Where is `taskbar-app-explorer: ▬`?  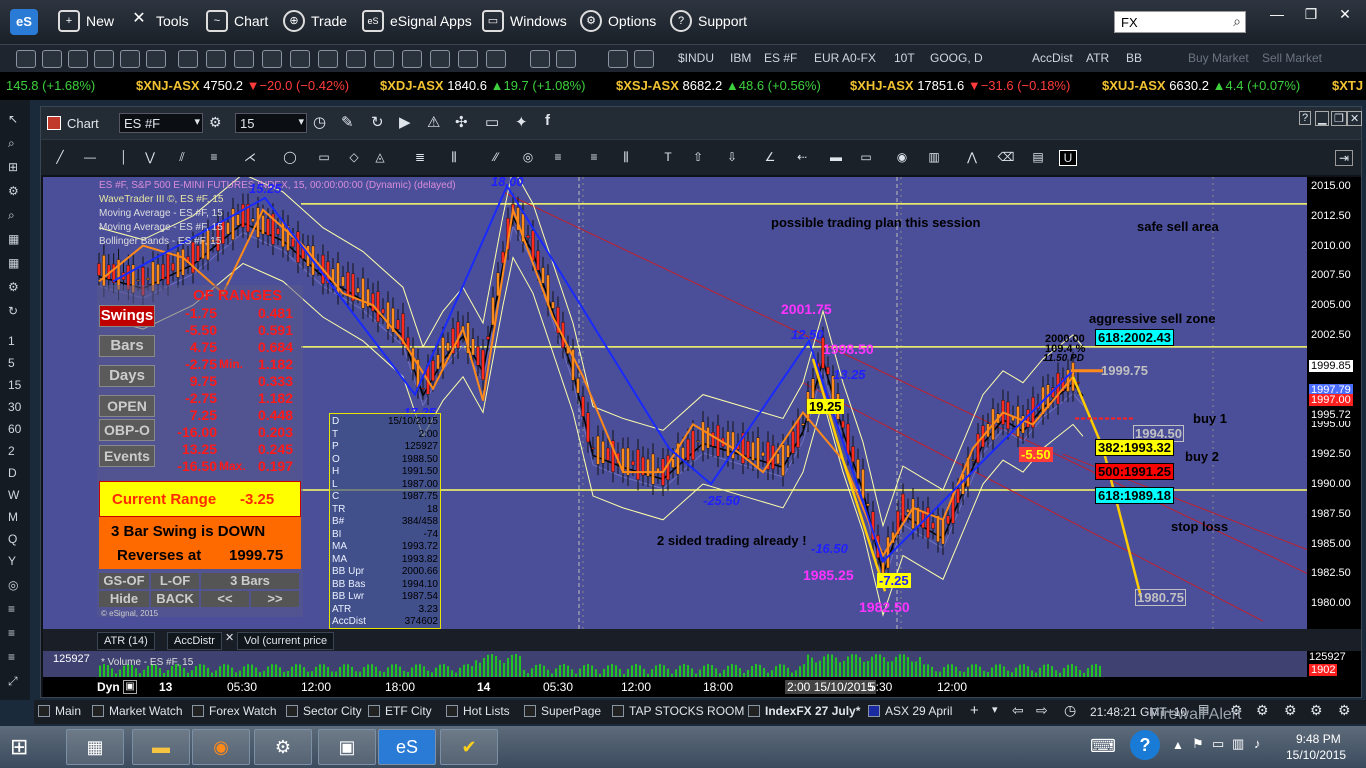
taskbar-app-explorer: ▬ is located at coordinates (161, 747).